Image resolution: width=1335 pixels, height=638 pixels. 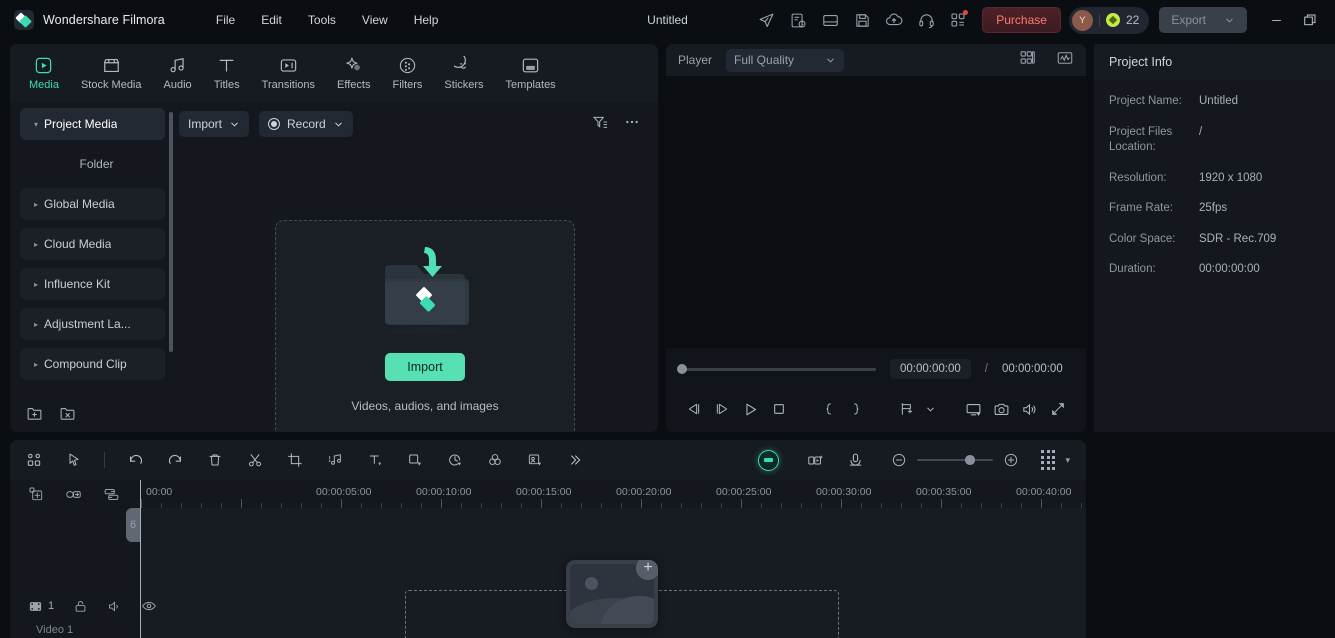 I want to click on purchase-button: Purchase, so click(x=1021, y=20).